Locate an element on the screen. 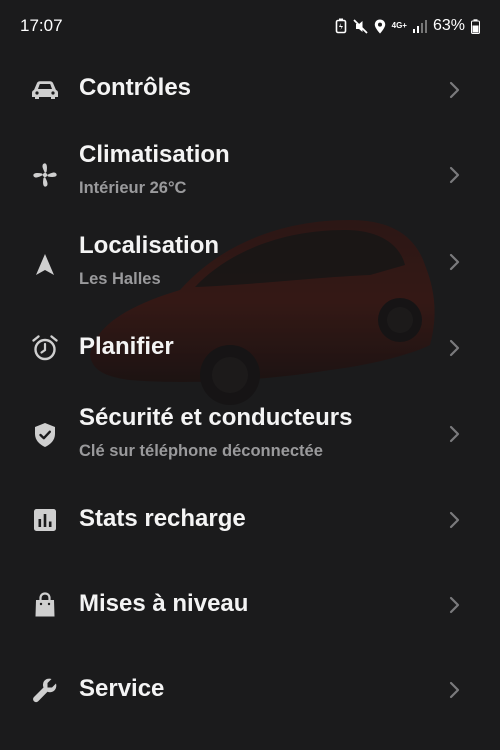 This screenshot has height=750, width=500. wrench-icon is located at coordinates (45, 690).